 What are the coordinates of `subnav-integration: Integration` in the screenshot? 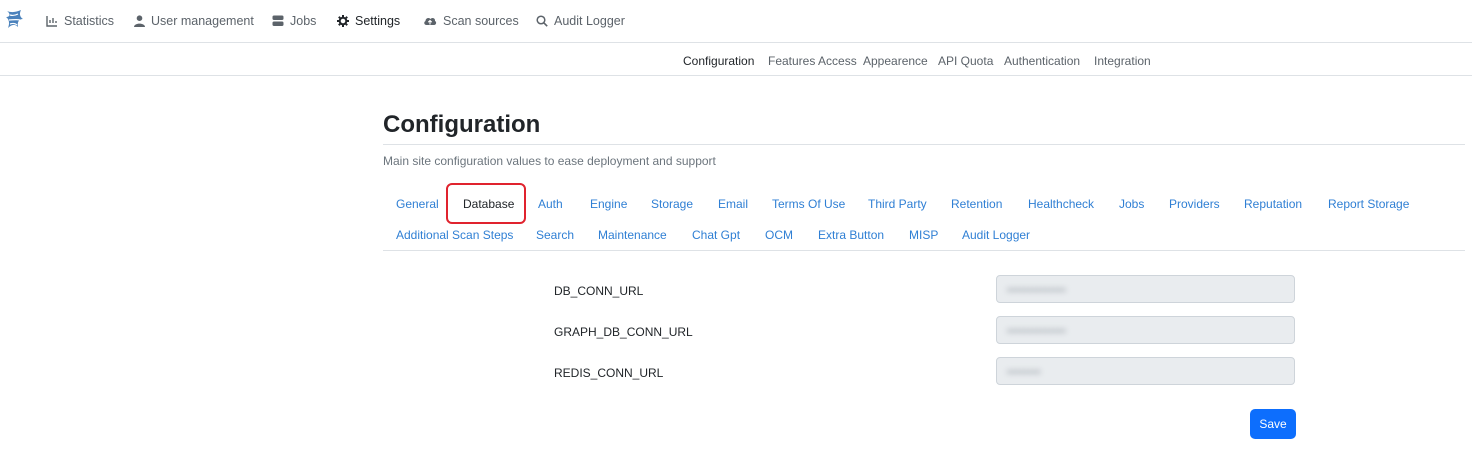 It's located at (1122, 61).